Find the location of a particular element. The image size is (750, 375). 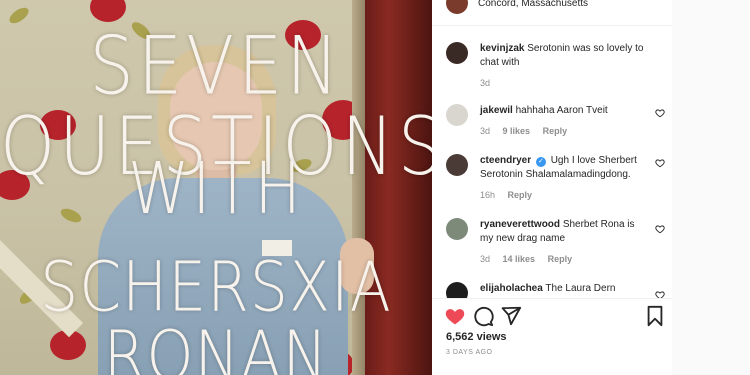

comment-time: 16h is located at coordinates (487, 195).